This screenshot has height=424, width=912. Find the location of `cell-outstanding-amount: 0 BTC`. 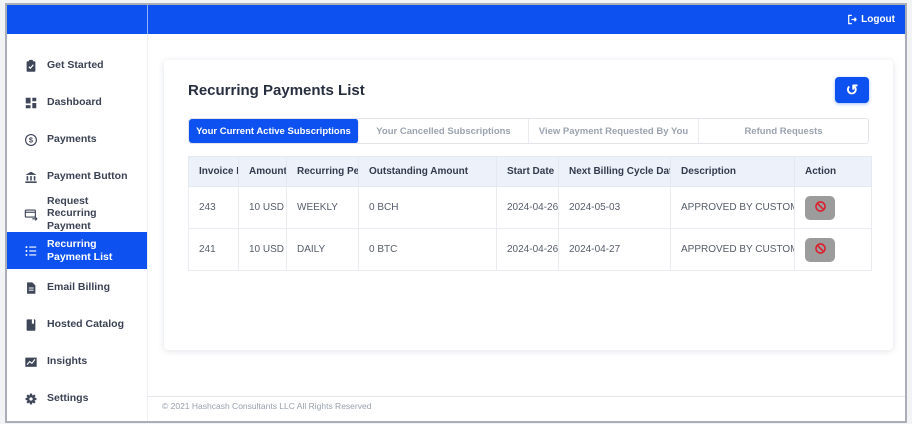

cell-outstanding-amount: 0 BTC is located at coordinates (427, 249).